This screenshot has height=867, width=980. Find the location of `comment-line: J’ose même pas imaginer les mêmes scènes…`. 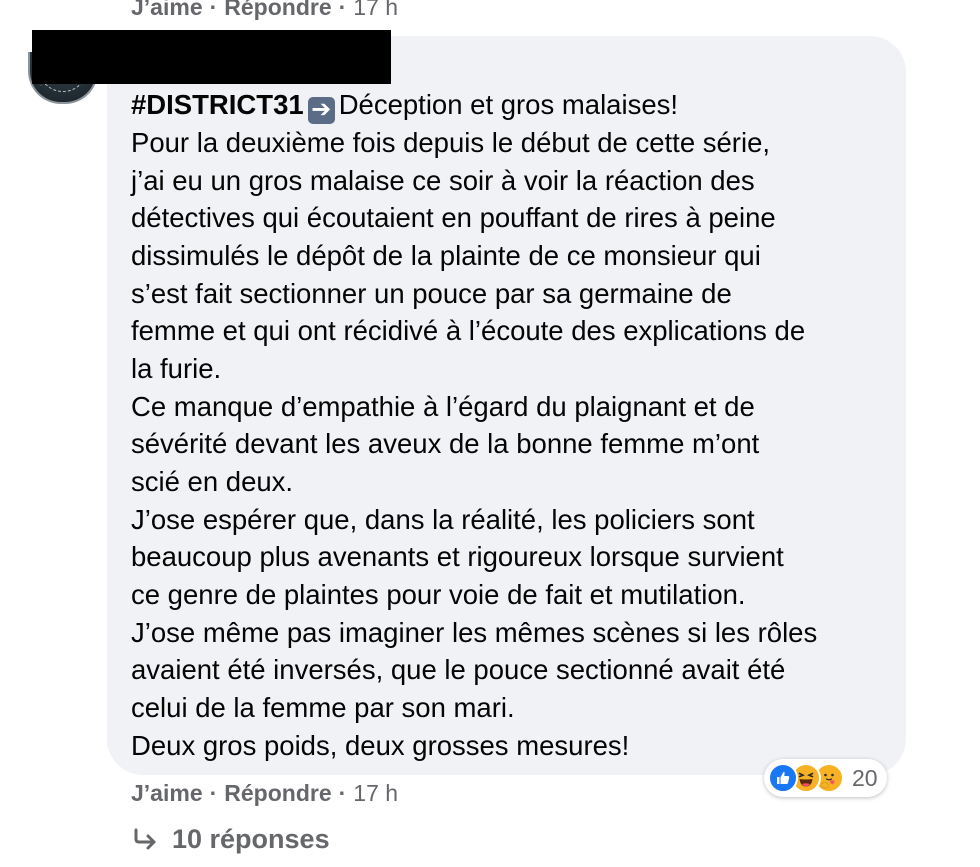

comment-line: J’ose même pas imaginer les mêmes scènes… is located at coordinates (474, 632).